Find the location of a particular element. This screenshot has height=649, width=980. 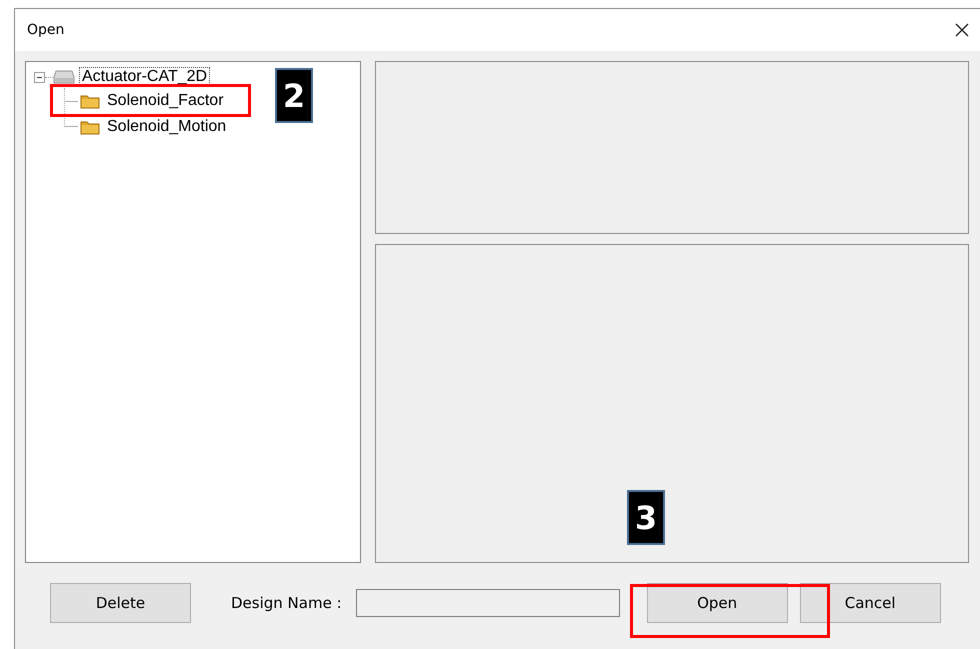

tree-item: Solenoid_Factor is located at coordinates (165, 101).